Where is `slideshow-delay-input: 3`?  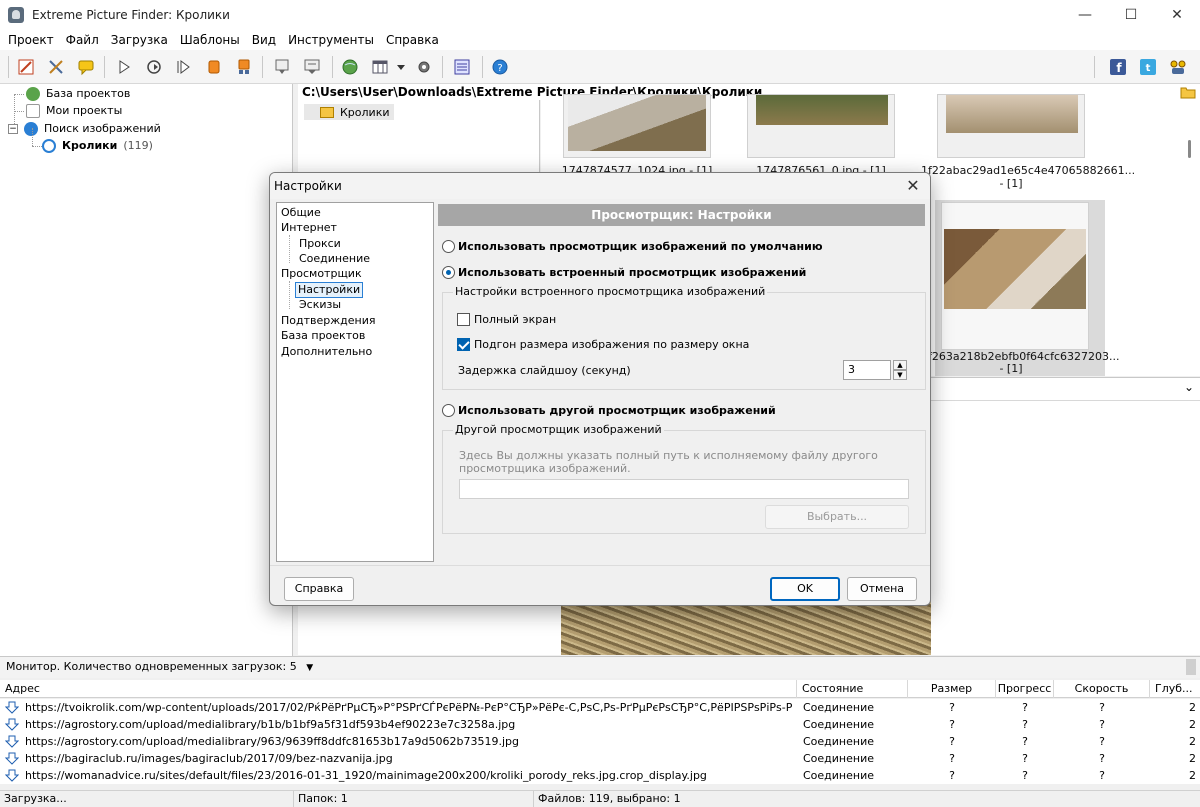
slideshow-delay-input: 3 is located at coordinates (867, 370).